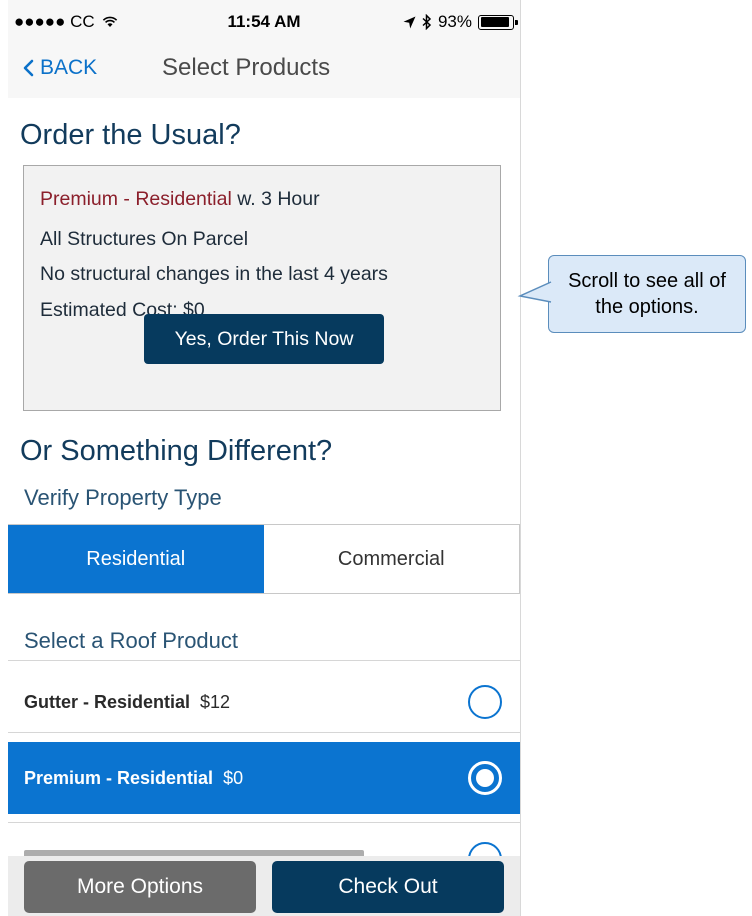 This screenshot has height=916, width=752. I want to click on battery-icon, so click(498, 22).